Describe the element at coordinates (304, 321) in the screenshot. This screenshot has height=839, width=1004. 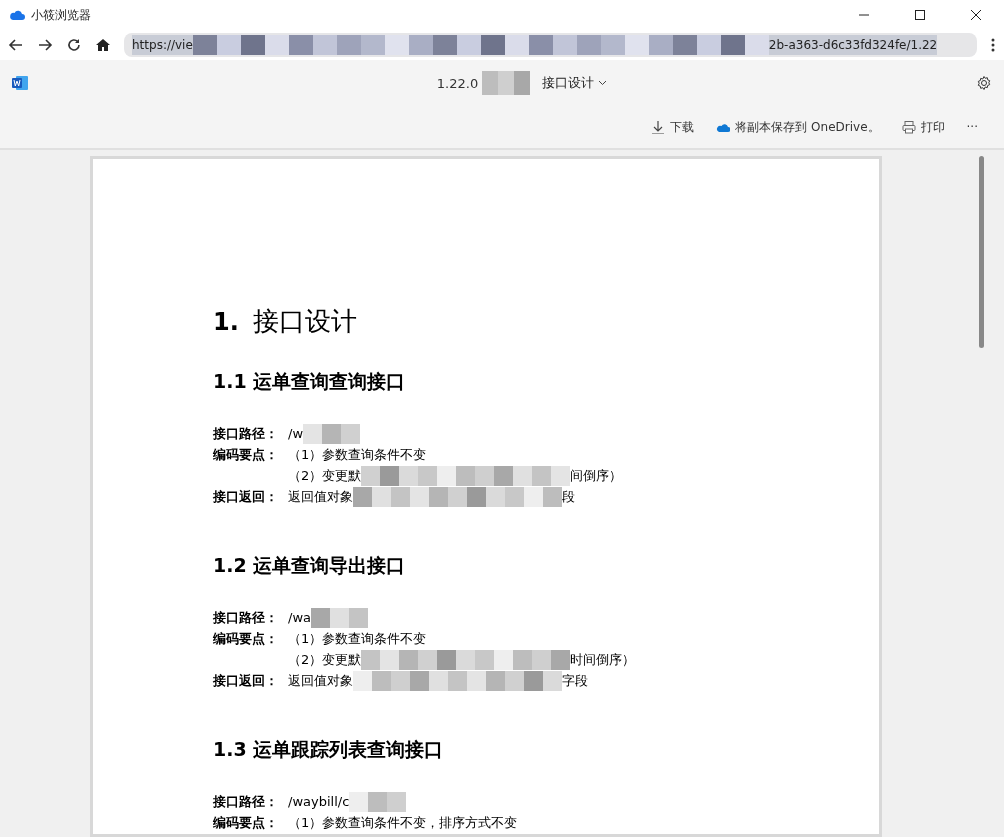
I see `document-heading: 接口设计` at that location.